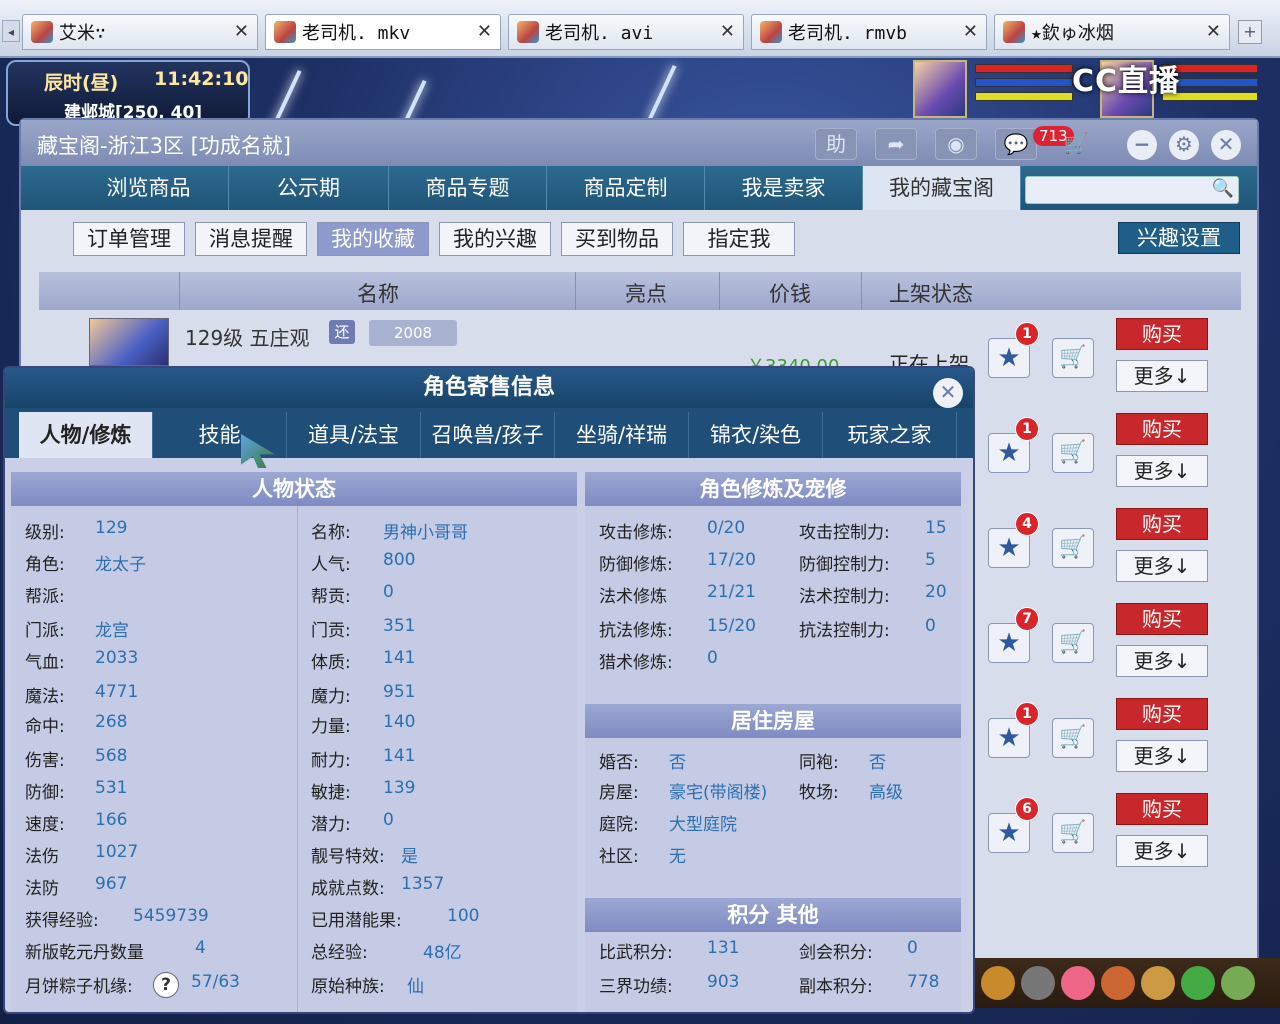 The width and height of the screenshot is (1280, 1024). I want to click on browser-tab: ★欽ゅ冰烟 ✕, so click(1112, 32).